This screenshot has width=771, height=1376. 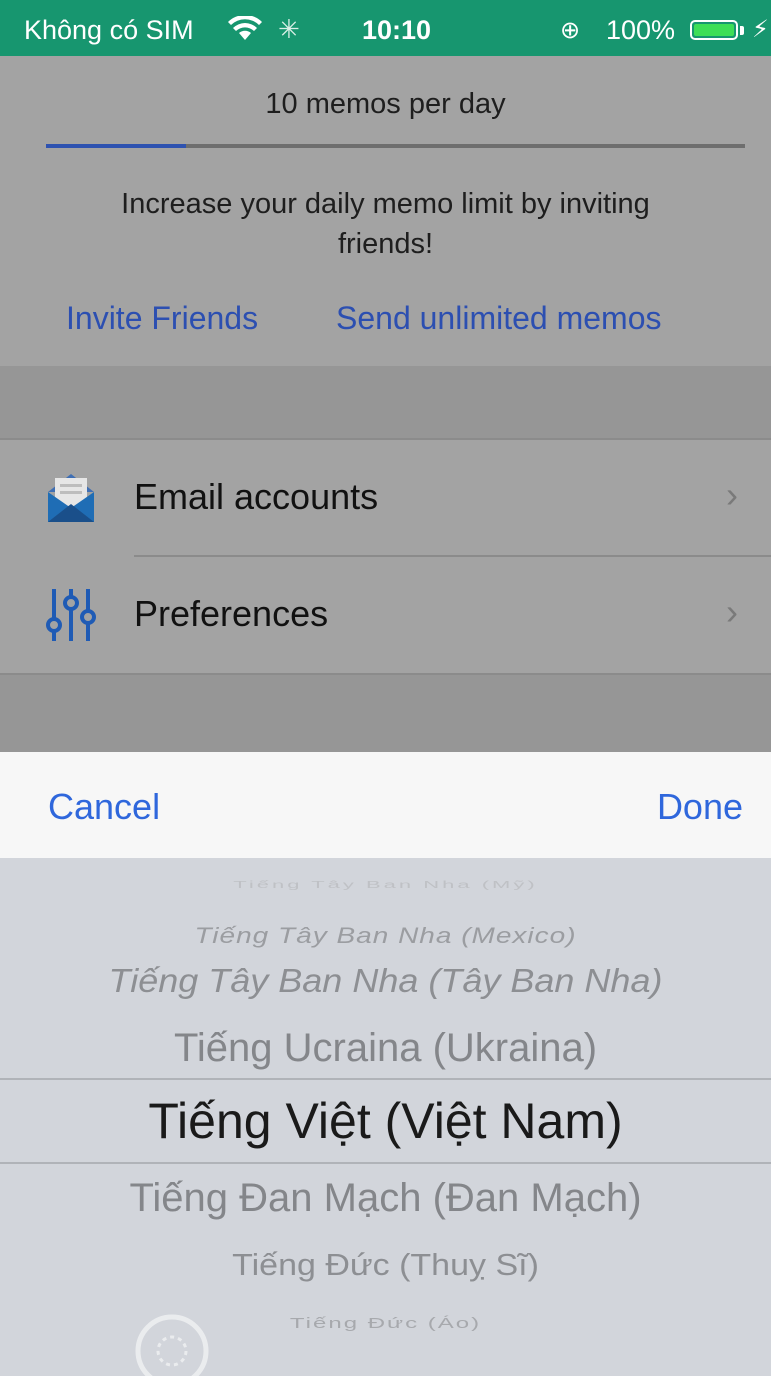 I want to click on picker-option: Tiếng Ucraina (Ukraina), so click(x=385, y=1048).